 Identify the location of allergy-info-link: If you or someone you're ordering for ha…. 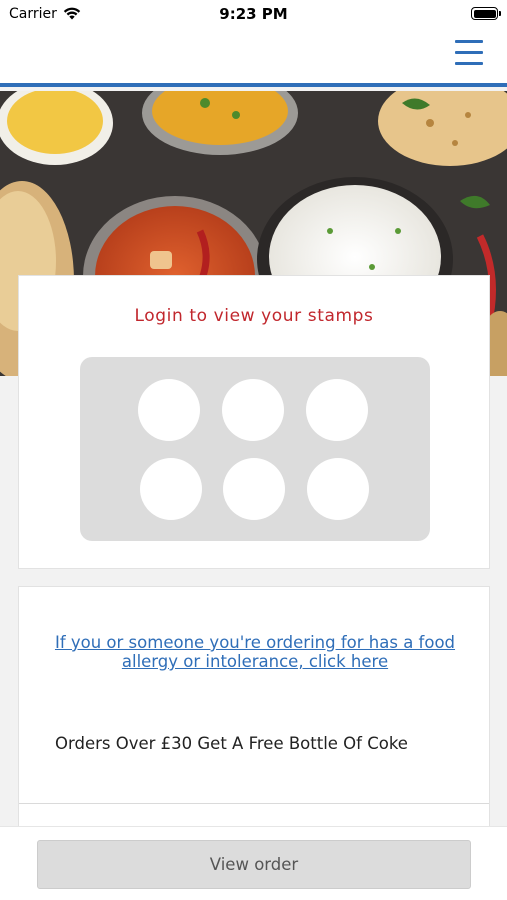
(255, 652).